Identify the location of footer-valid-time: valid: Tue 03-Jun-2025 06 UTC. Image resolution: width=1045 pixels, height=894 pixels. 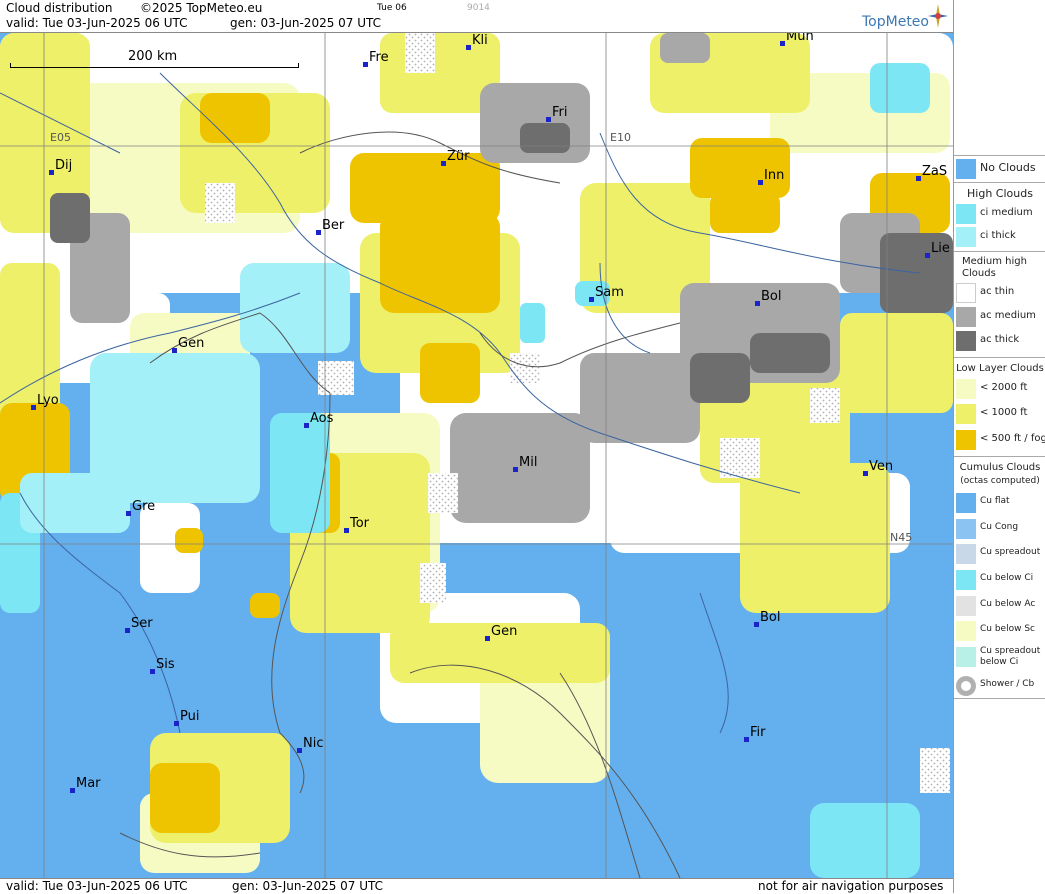
(97, 886).